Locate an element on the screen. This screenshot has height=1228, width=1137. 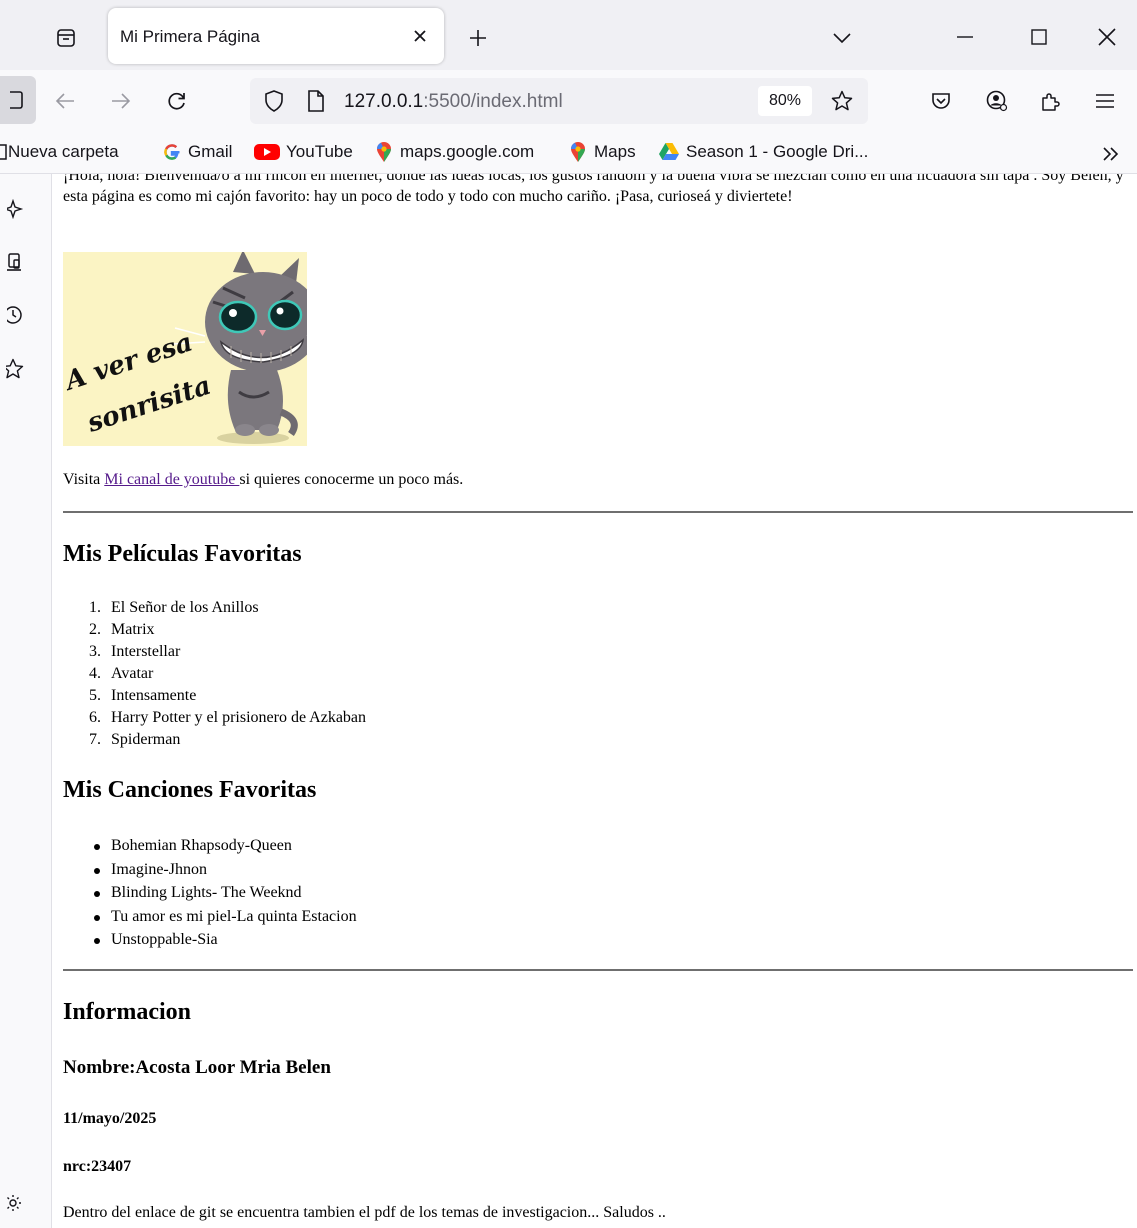
sidebar-toggle-button is located at coordinates (18, 100).